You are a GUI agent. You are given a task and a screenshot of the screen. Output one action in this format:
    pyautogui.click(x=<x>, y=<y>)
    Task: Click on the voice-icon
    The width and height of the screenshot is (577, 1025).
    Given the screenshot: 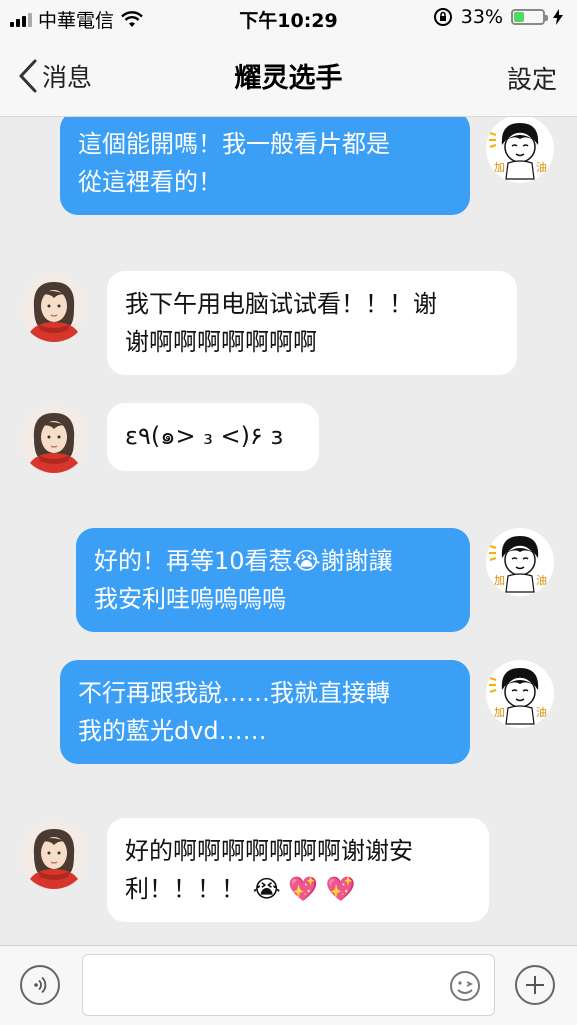 What is the action you would take?
    pyautogui.click(x=40, y=985)
    